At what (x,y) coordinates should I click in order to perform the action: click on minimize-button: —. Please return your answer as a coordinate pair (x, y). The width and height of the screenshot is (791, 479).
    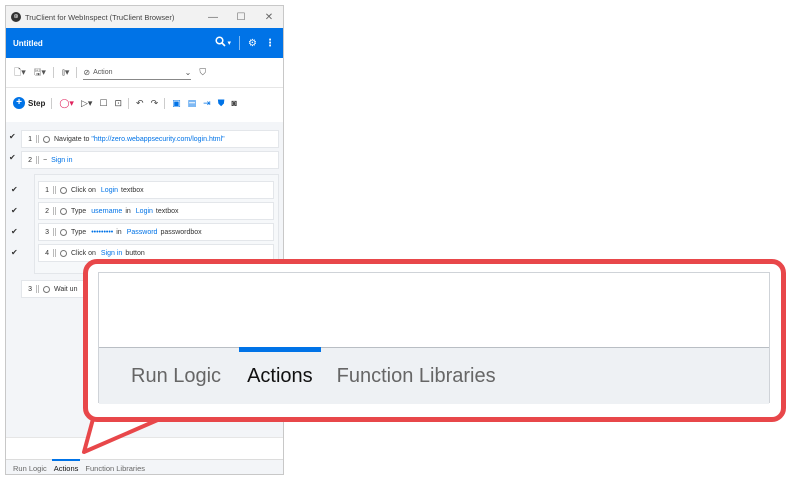
    Looking at the image, I should click on (213, 17).